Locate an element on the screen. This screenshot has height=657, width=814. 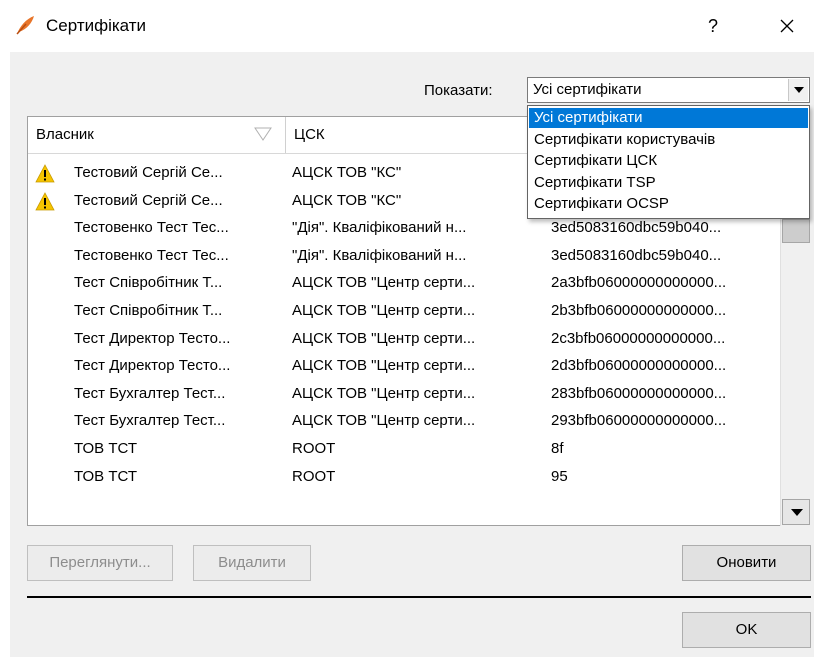
close-icon is located at coordinates (787, 26).